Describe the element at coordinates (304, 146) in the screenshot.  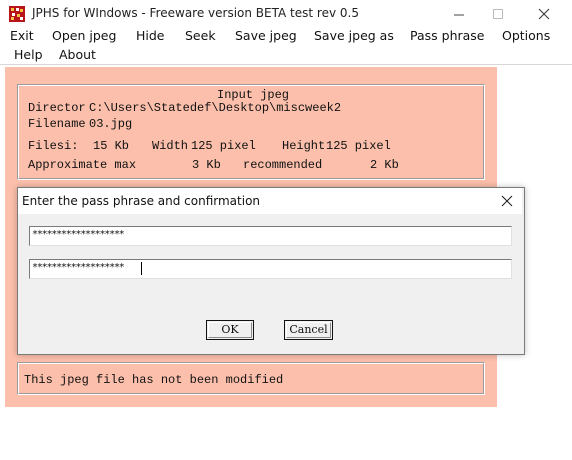
I see `height-label: Height` at that location.